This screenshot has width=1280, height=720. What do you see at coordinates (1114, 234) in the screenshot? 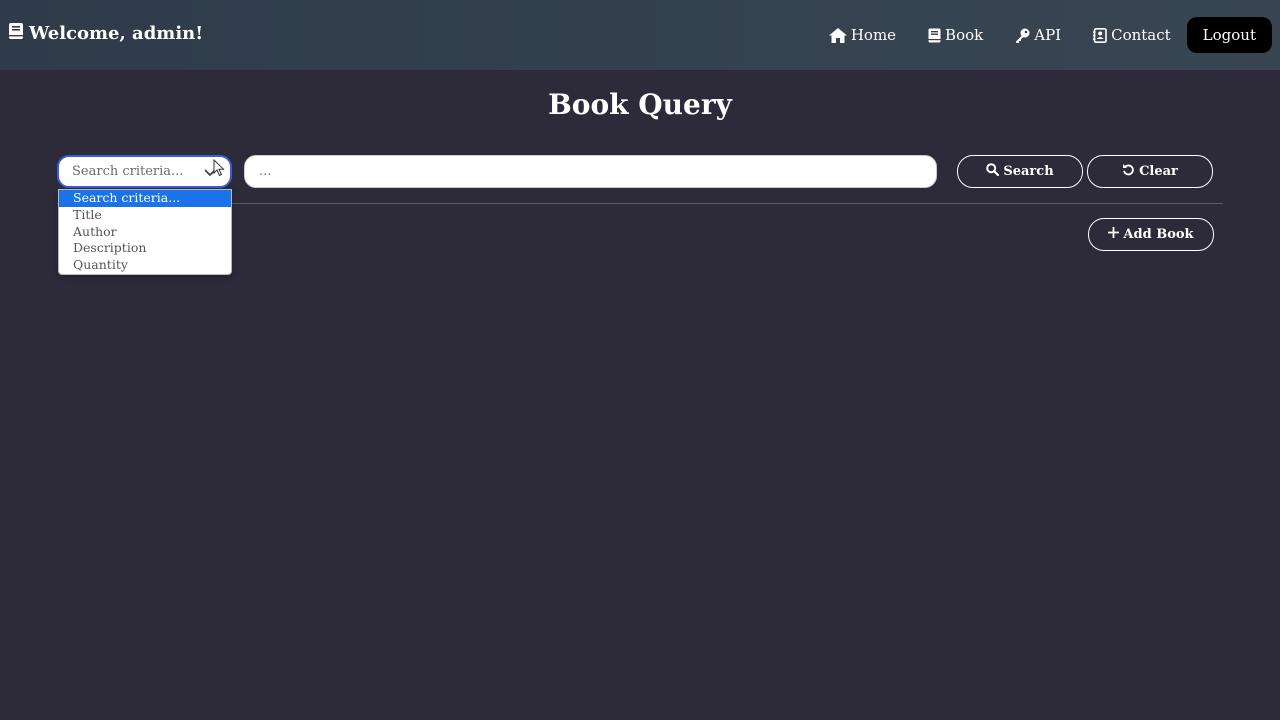
I see `plus-icon` at bounding box center [1114, 234].